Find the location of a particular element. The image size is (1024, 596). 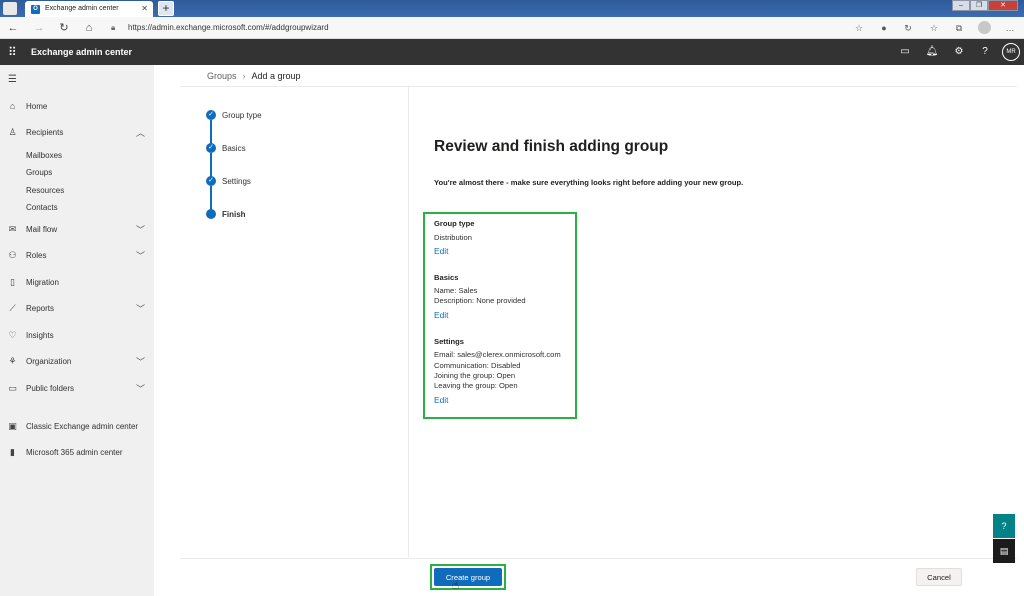

window-close-button: ✕ is located at coordinates (1003, 5).